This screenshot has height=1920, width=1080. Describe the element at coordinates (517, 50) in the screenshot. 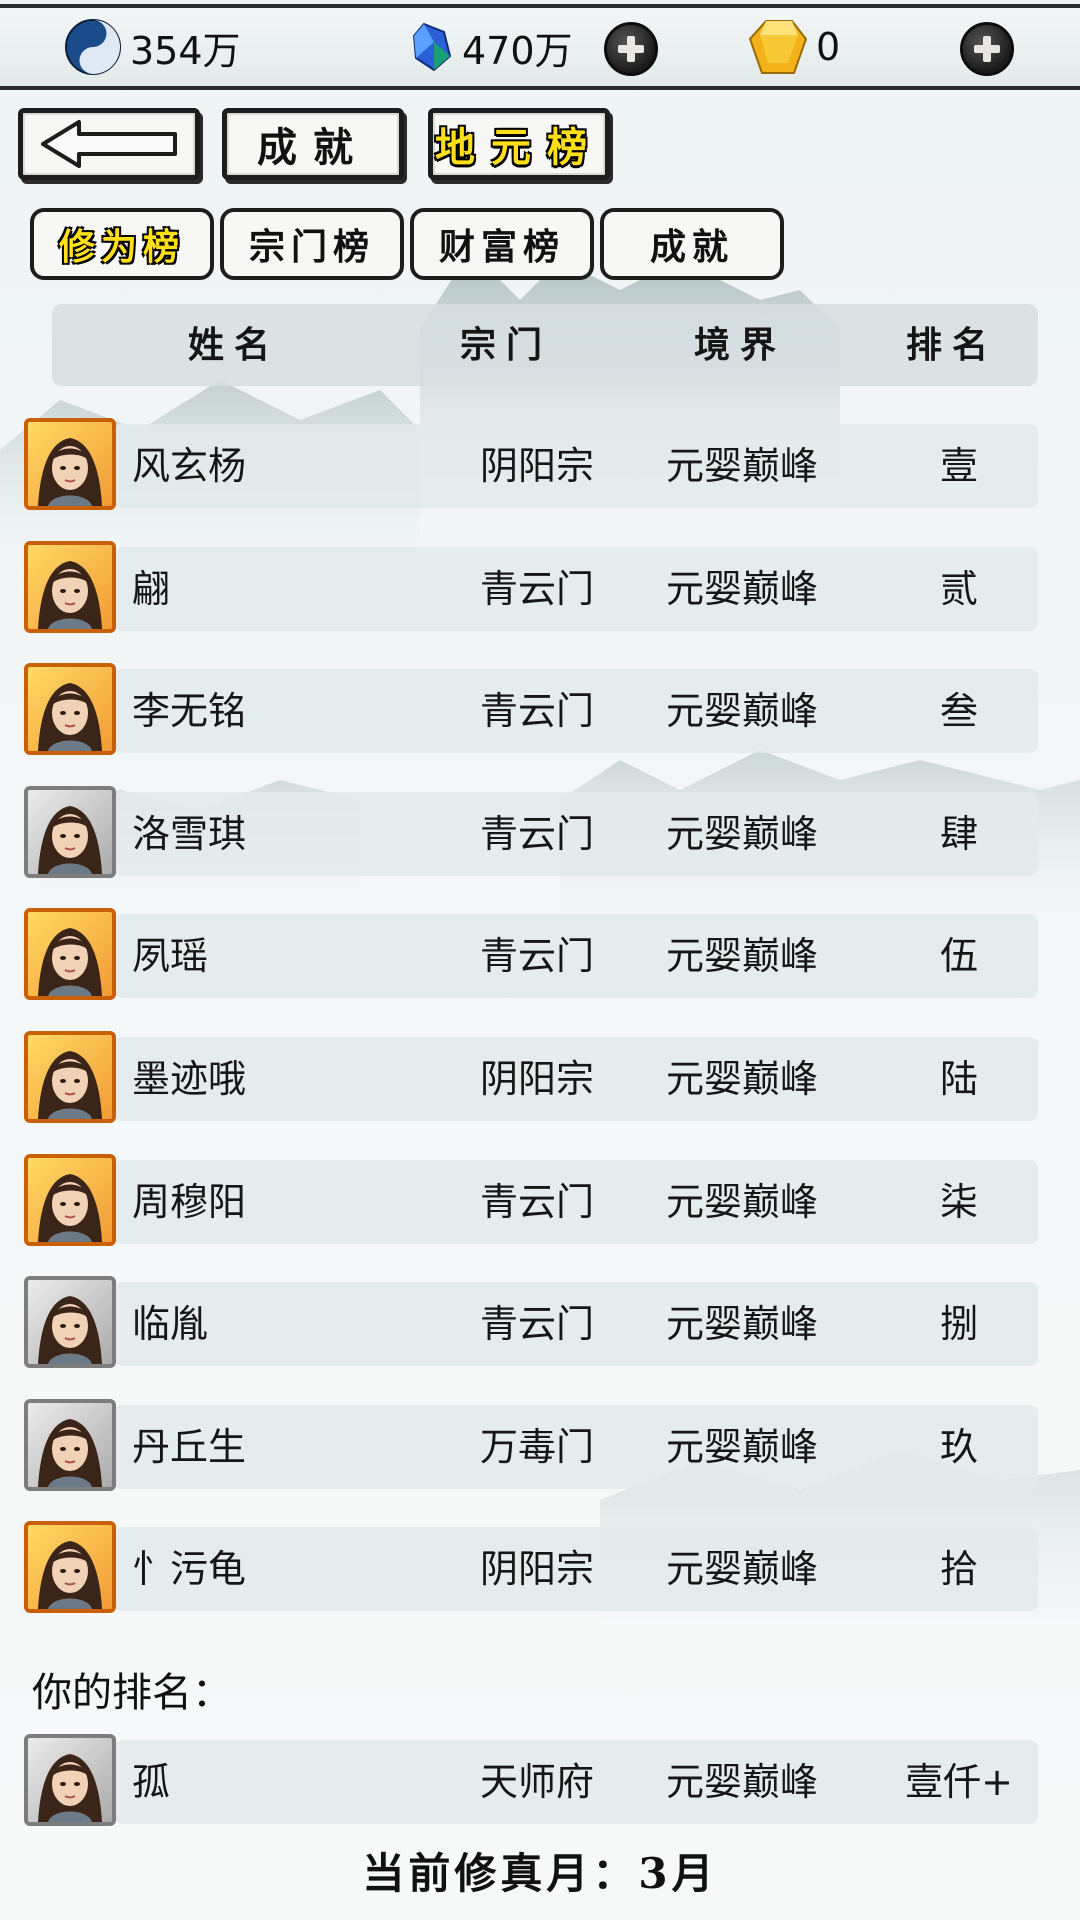

I see `crystal-value: 470万` at that location.